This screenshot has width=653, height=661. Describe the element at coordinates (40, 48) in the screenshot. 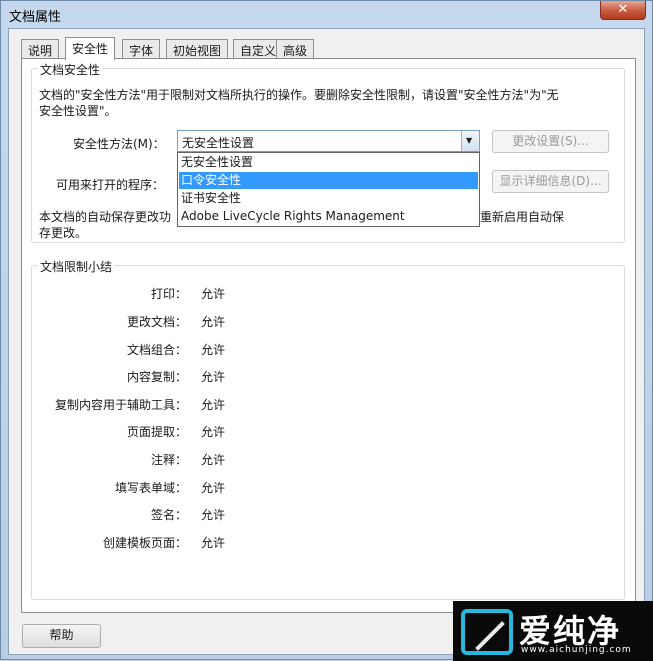

I see `tab-description: 说明` at that location.